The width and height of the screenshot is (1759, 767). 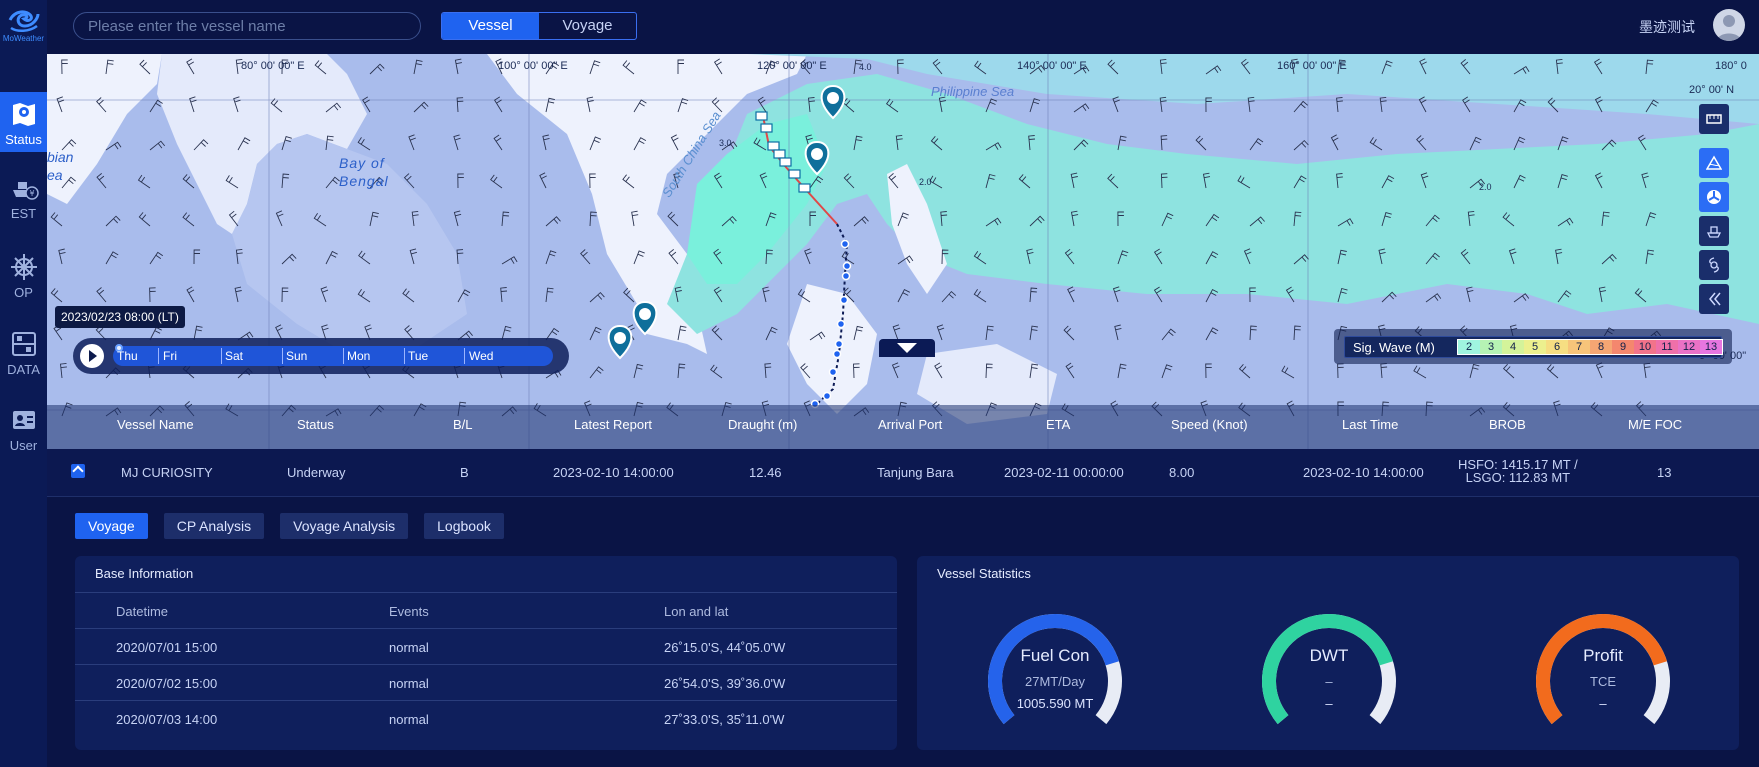 I want to click on sidebar: MoWeather Status ¥ EST OP DATA User, so click(x=23, y=383).